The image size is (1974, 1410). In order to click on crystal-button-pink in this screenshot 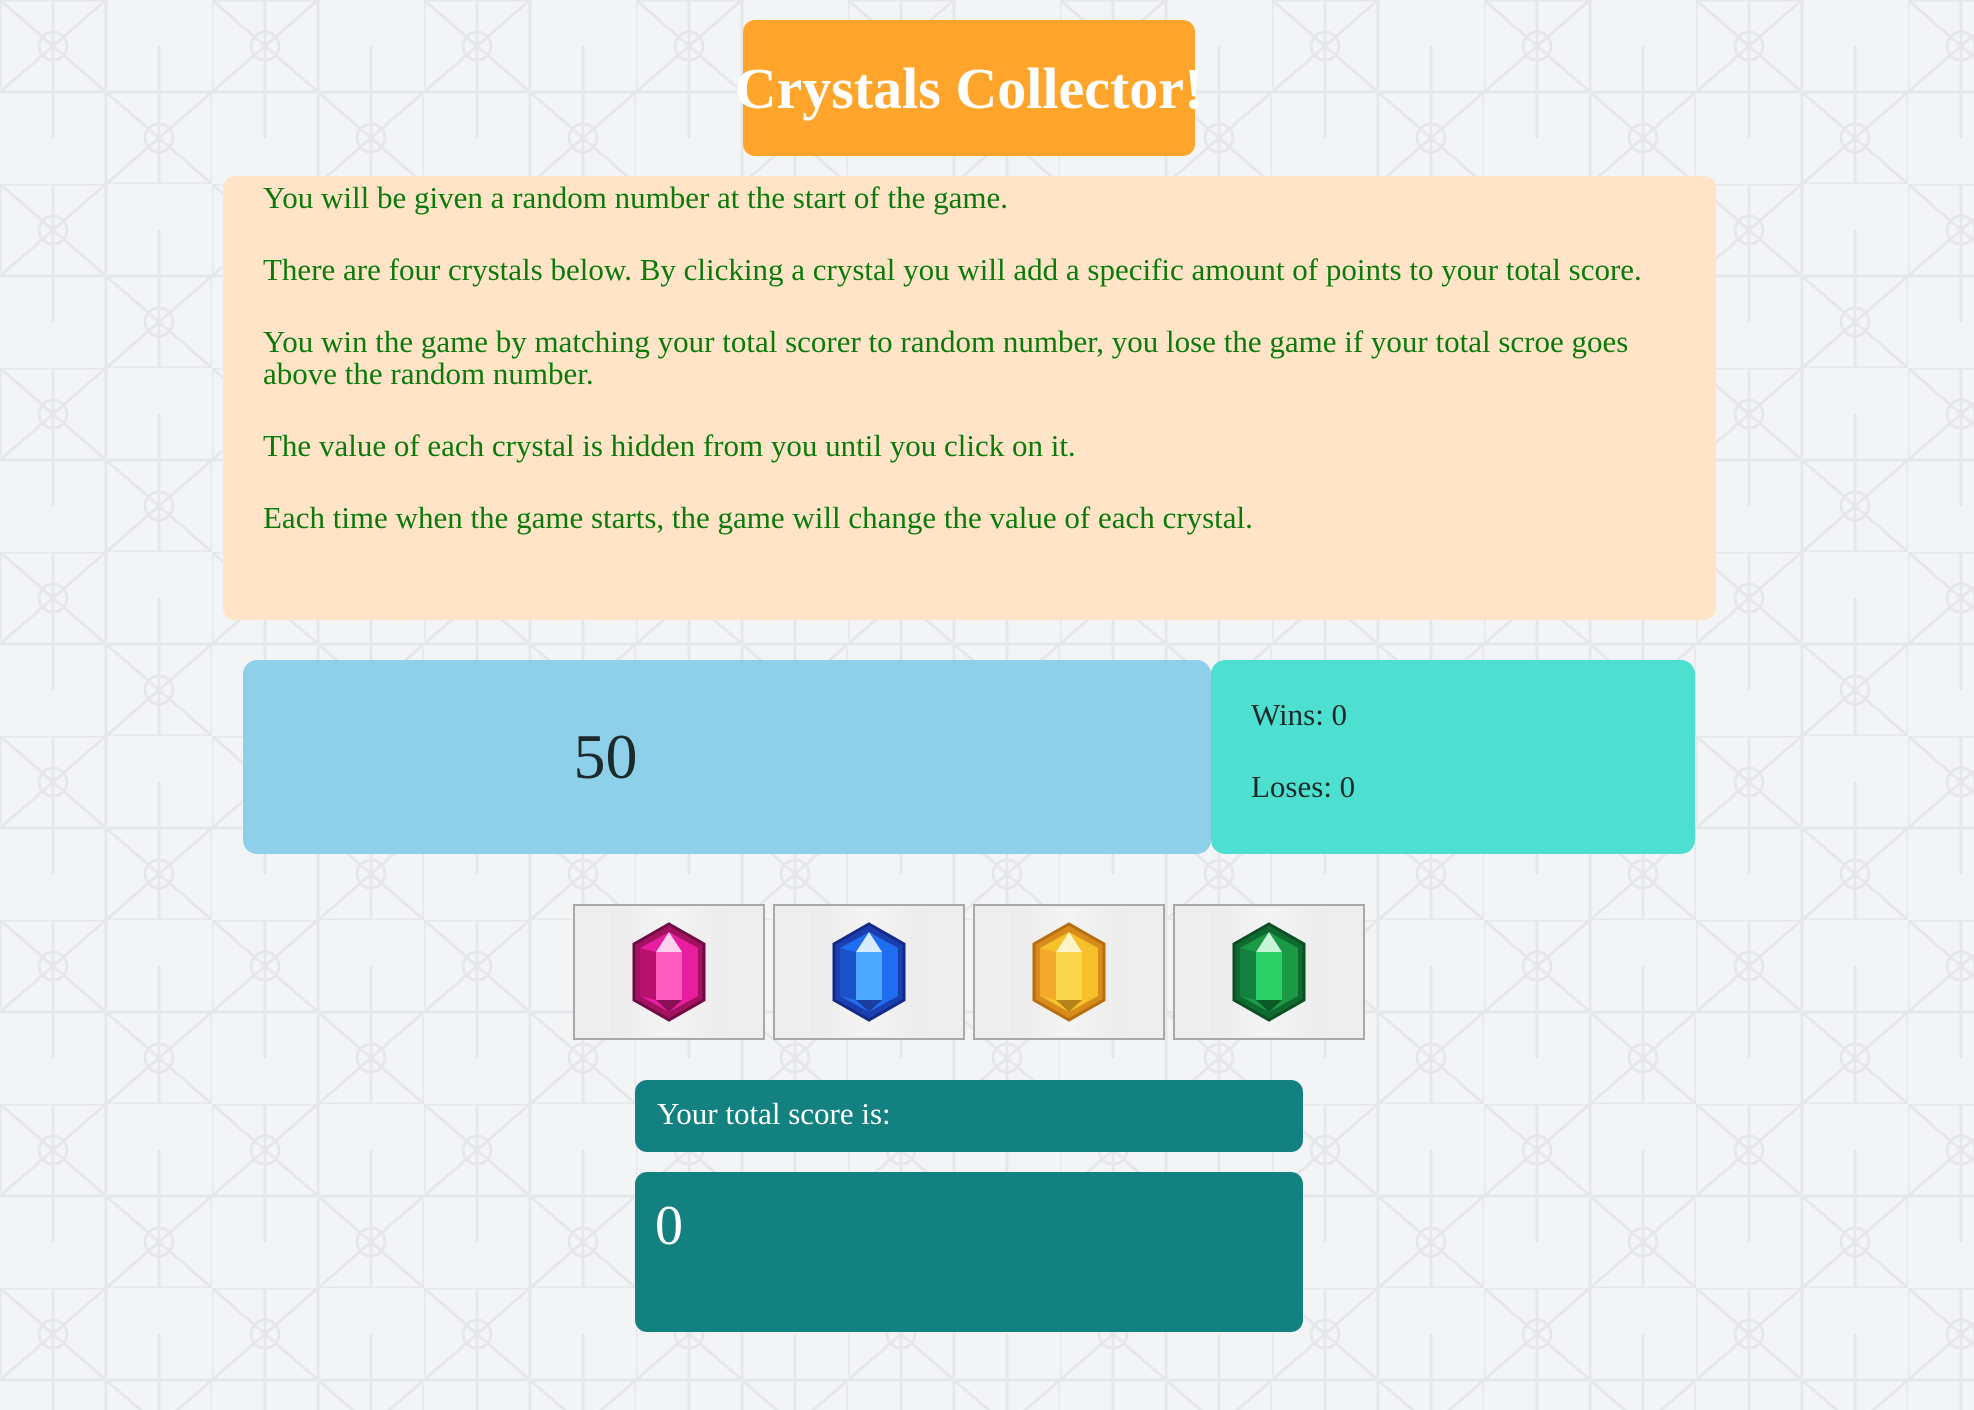, I will do `click(669, 972)`.